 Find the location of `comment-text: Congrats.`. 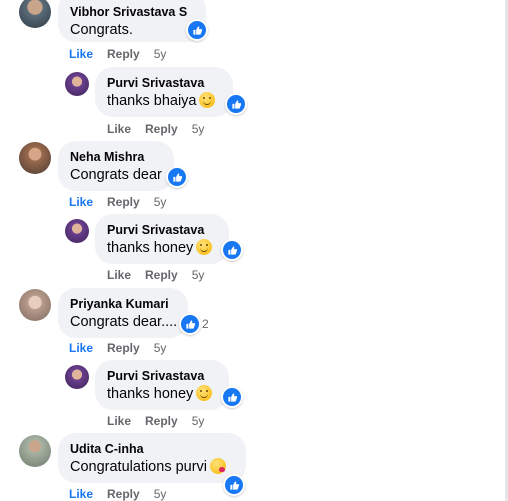

comment-text: Congrats. is located at coordinates (101, 30).